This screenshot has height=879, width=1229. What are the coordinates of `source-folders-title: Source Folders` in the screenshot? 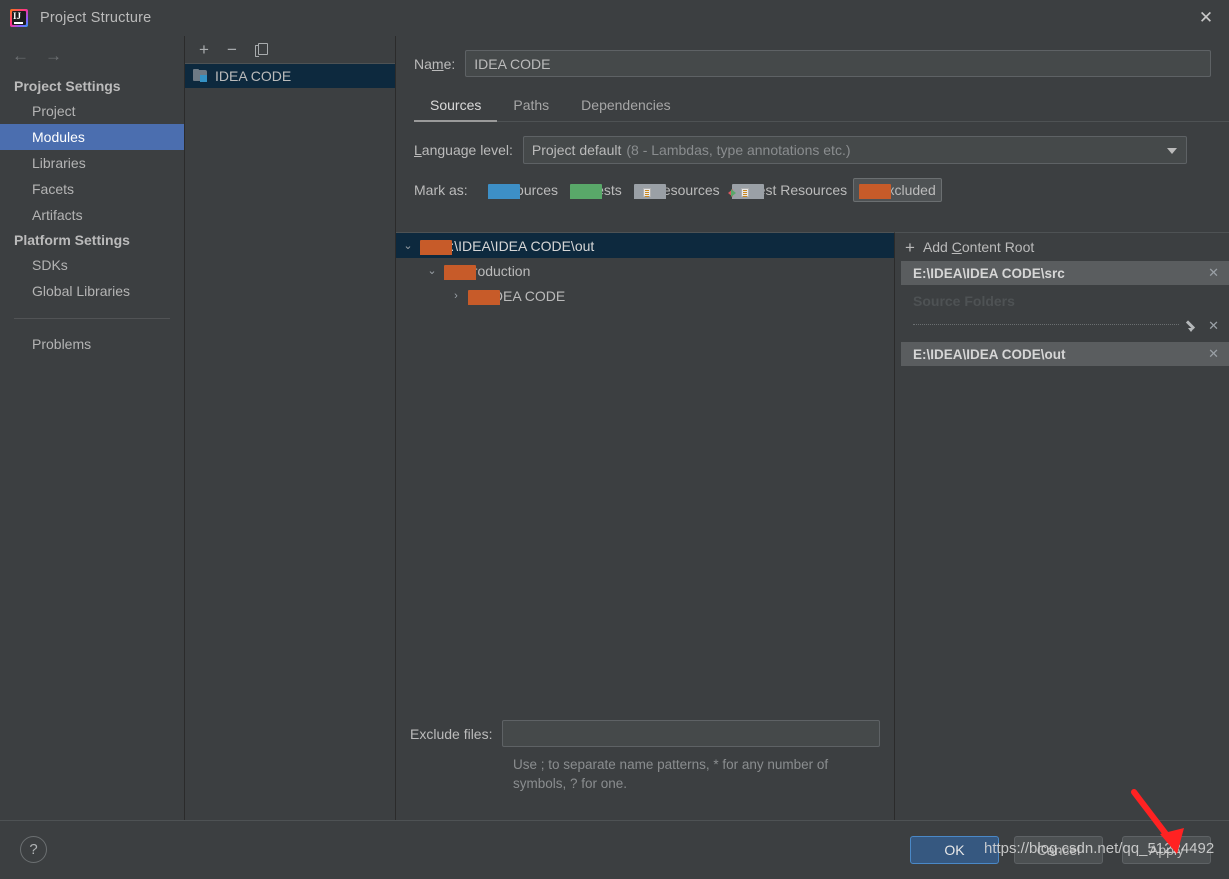 It's located at (964, 301).